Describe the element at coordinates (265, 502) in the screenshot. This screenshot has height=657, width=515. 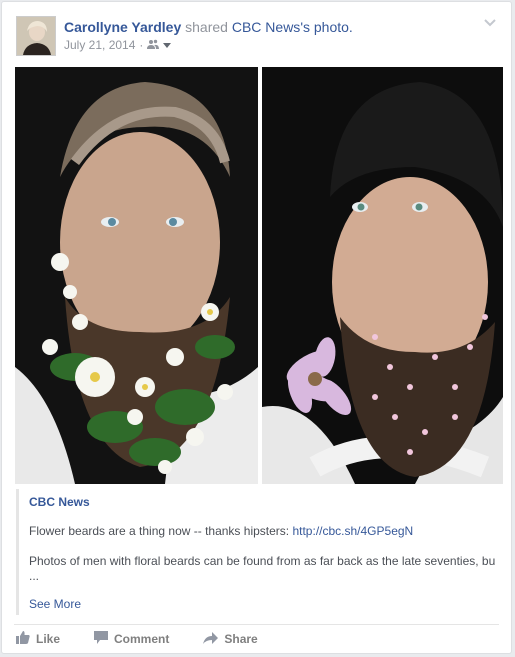
I see `link-preview-title: CBC News` at that location.